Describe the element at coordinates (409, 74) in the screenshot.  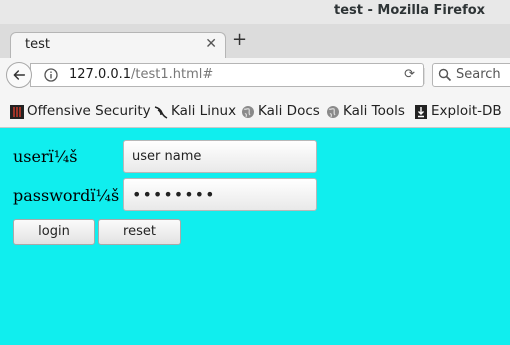
I see `reload-icon: ⟳` at that location.